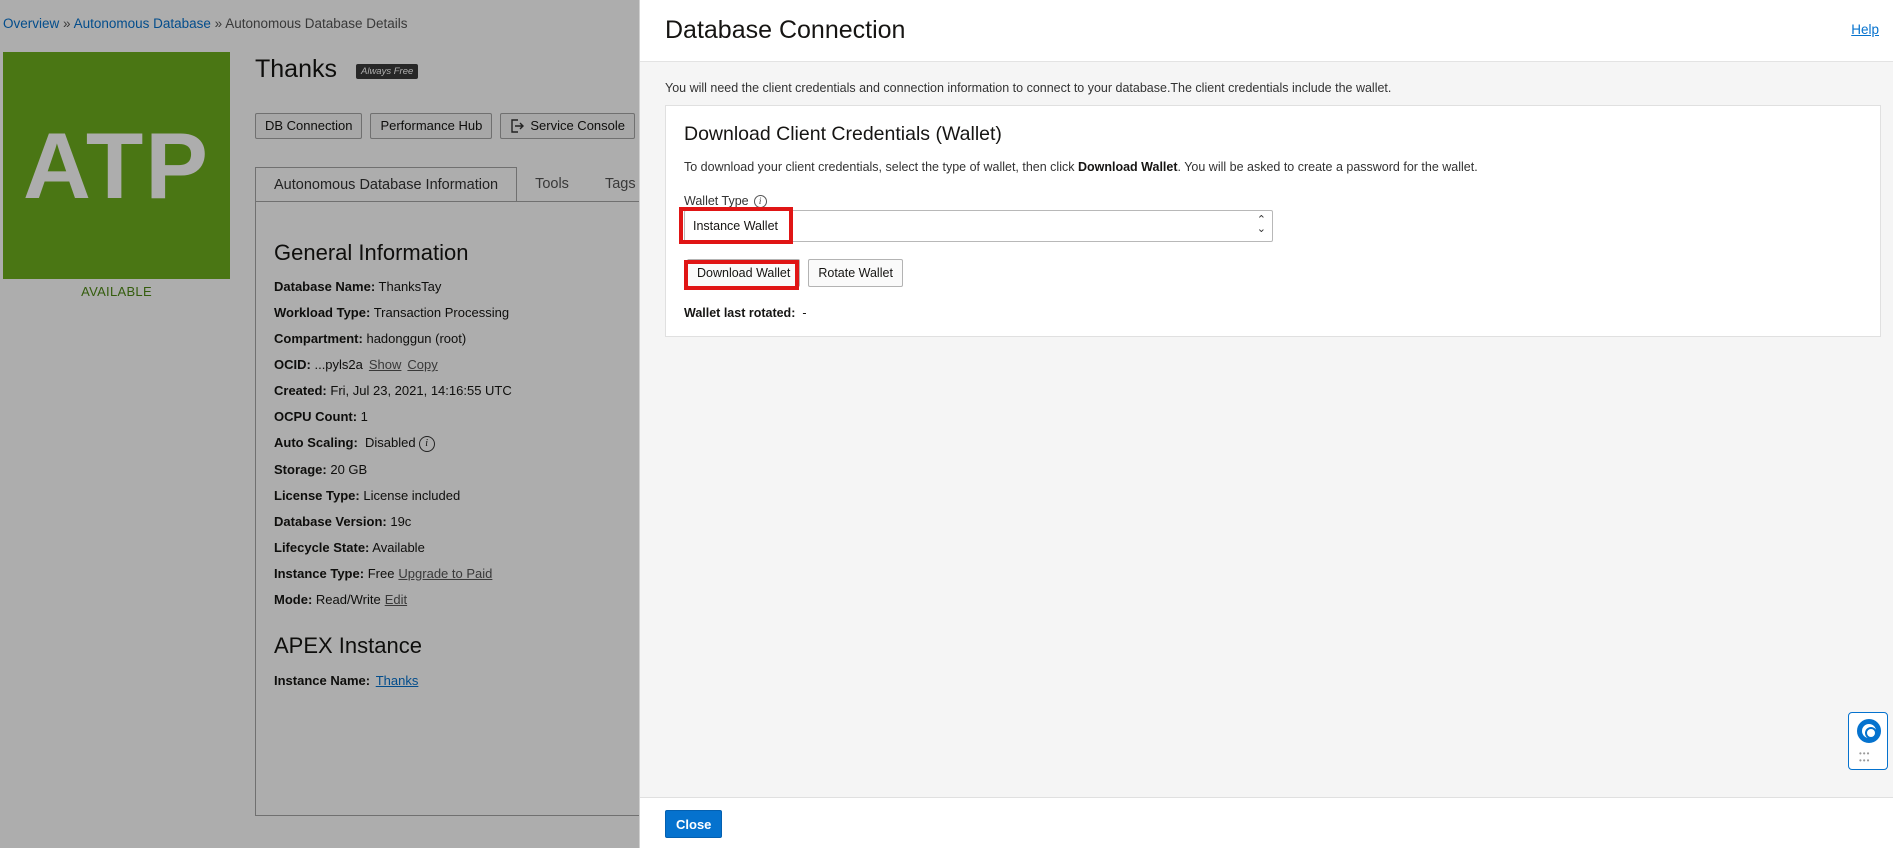 The height and width of the screenshot is (848, 1893). What do you see at coordinates (855, 273) in the screenshot?
I see `rotate-wallet-button: Rotate Wallet` at bounding box center [855, 273].